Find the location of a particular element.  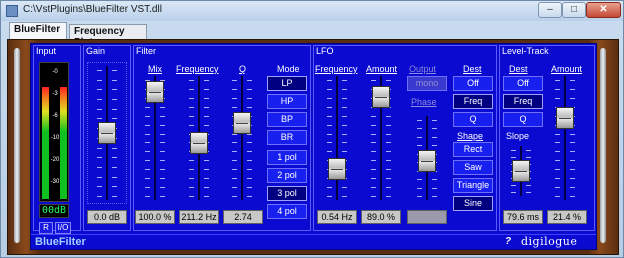

pole-button-3: 3 pol is located at coordinates (287, 193).